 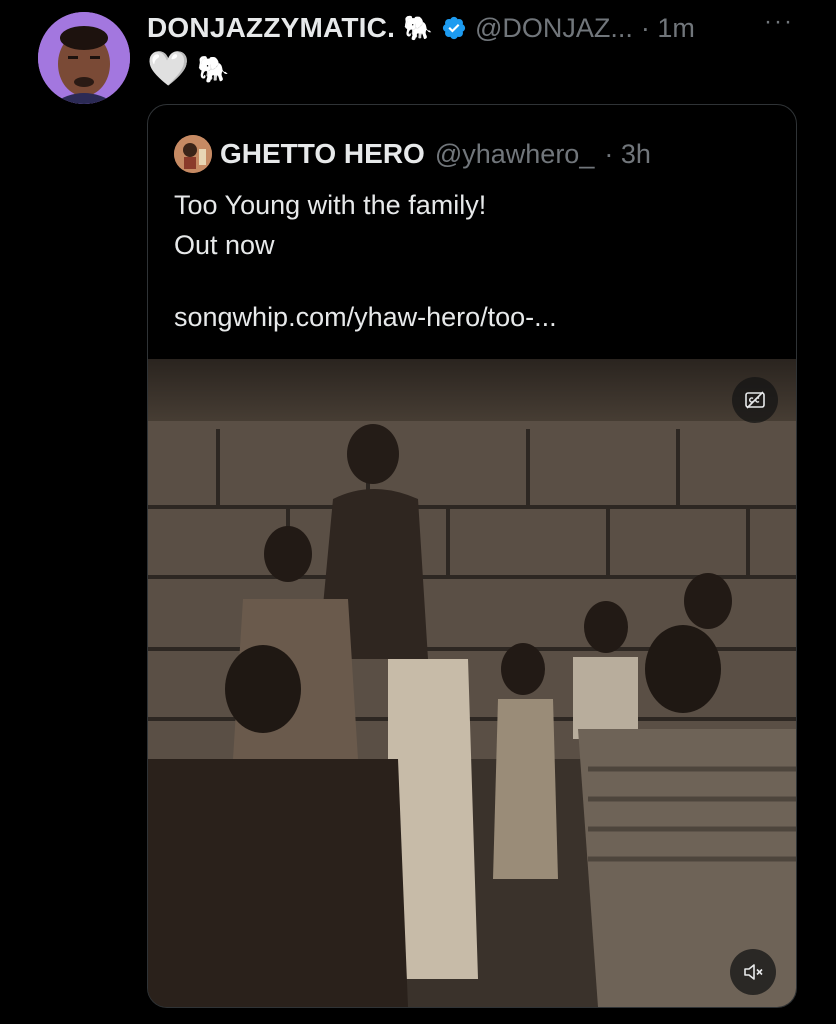 What do you see at coordinates (322, 154) in the screenshot?
I see `quote-author-name: GHETTO HERO` at bounding box center [322, 154].